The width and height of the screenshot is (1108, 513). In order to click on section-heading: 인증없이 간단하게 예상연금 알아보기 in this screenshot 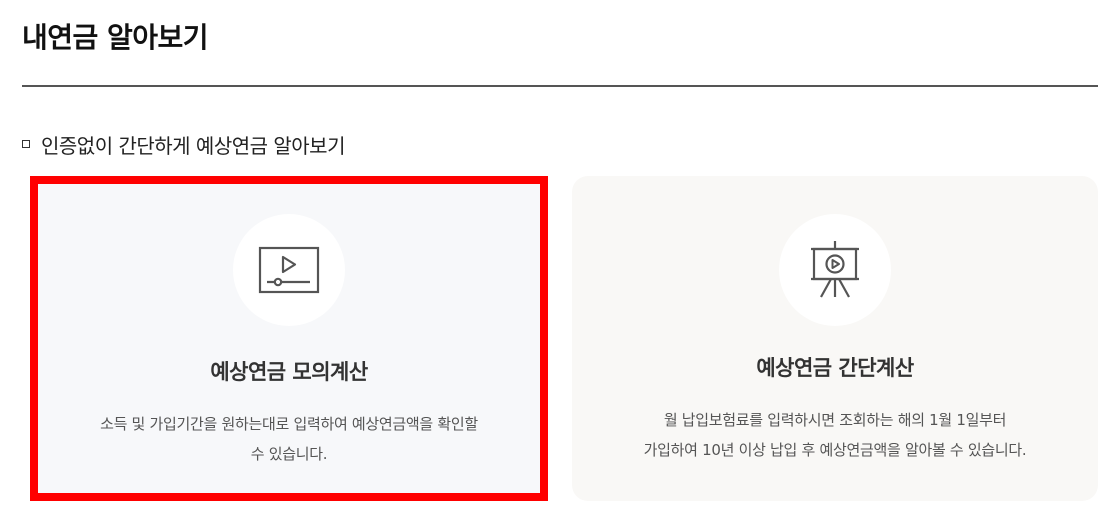, I will do `click(183, 144)`.